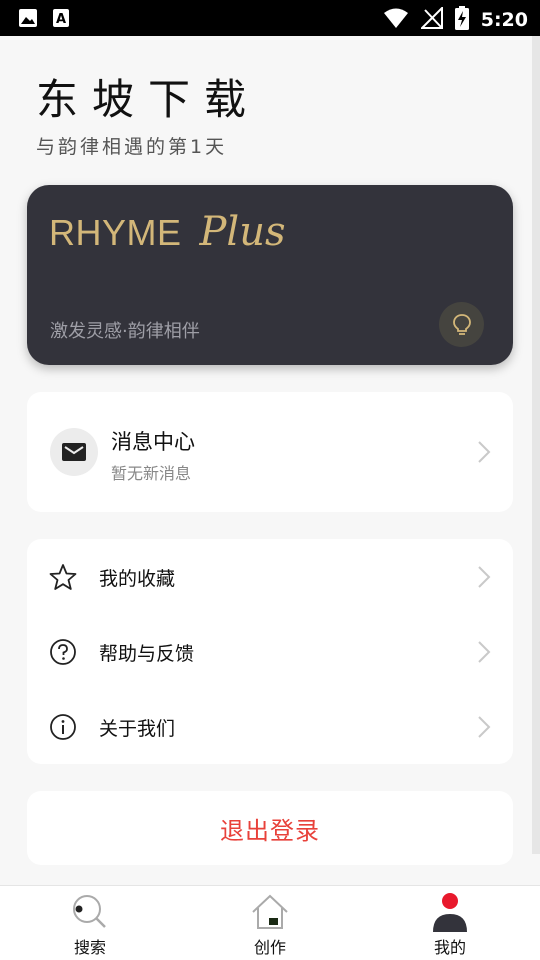 The width and height of the screenshot is (540, 960). Describe the element at coordinates (28, 20) in the screenshot. I see `image-notification-icon` at that location.